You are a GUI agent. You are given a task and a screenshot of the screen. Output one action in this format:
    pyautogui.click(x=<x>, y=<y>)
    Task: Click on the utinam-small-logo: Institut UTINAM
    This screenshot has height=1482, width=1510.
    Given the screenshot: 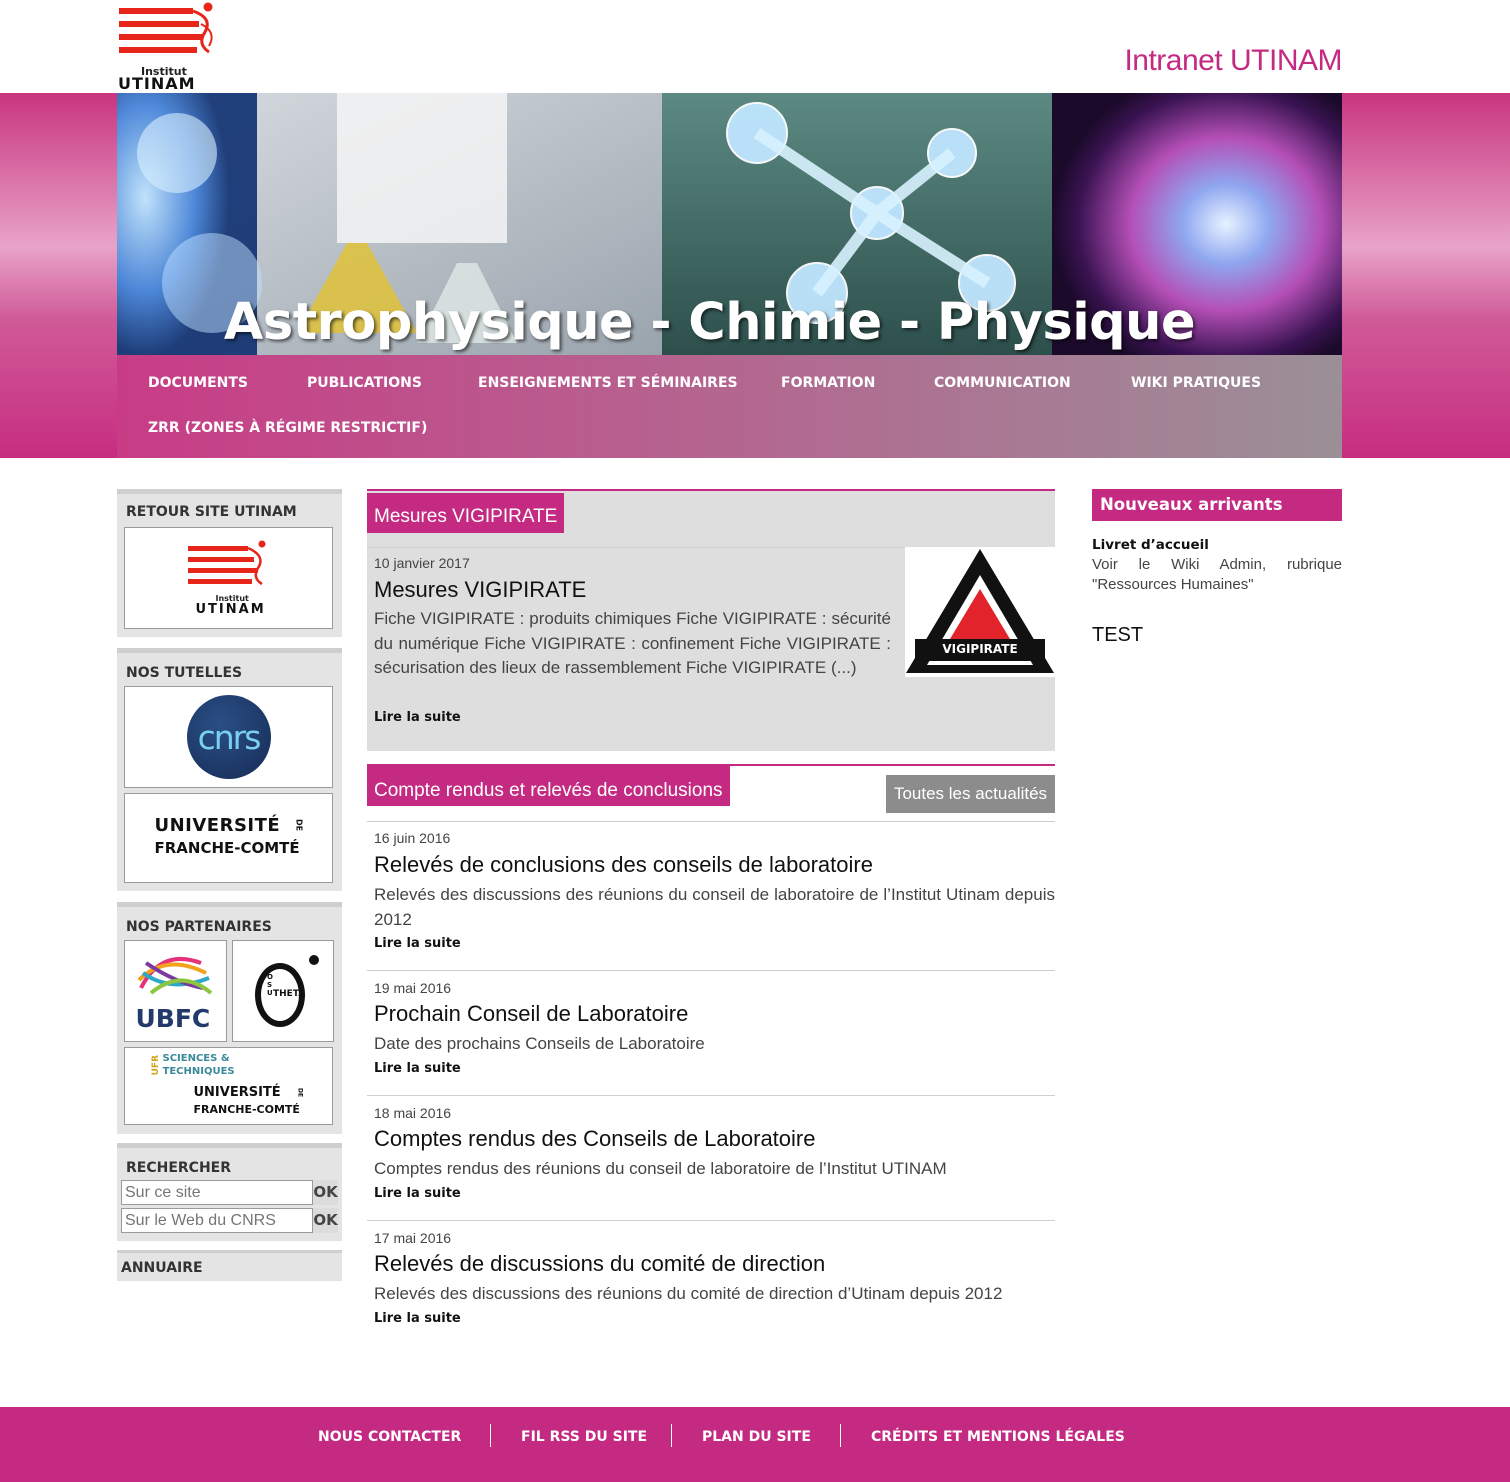 What is the action you would take?
    pyautogui.click(x=229, y=578)
    